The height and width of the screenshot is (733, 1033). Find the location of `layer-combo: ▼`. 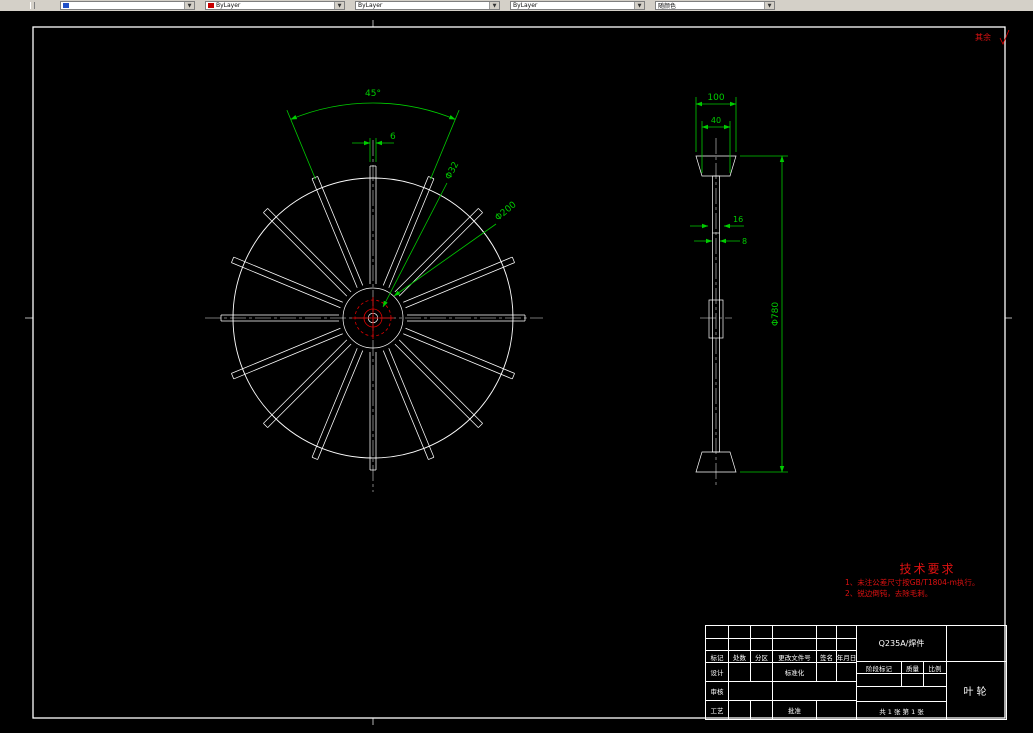

layer-combo: ▼ is located at coordinates (127, 5).